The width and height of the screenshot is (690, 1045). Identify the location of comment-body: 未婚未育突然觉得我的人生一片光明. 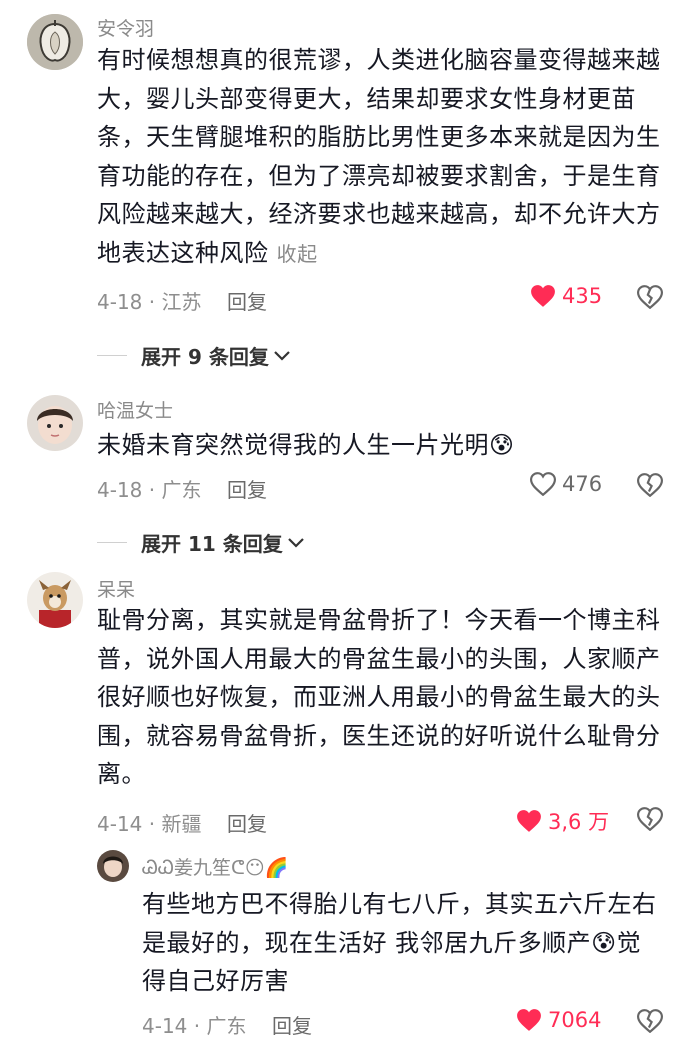
(293, 445).